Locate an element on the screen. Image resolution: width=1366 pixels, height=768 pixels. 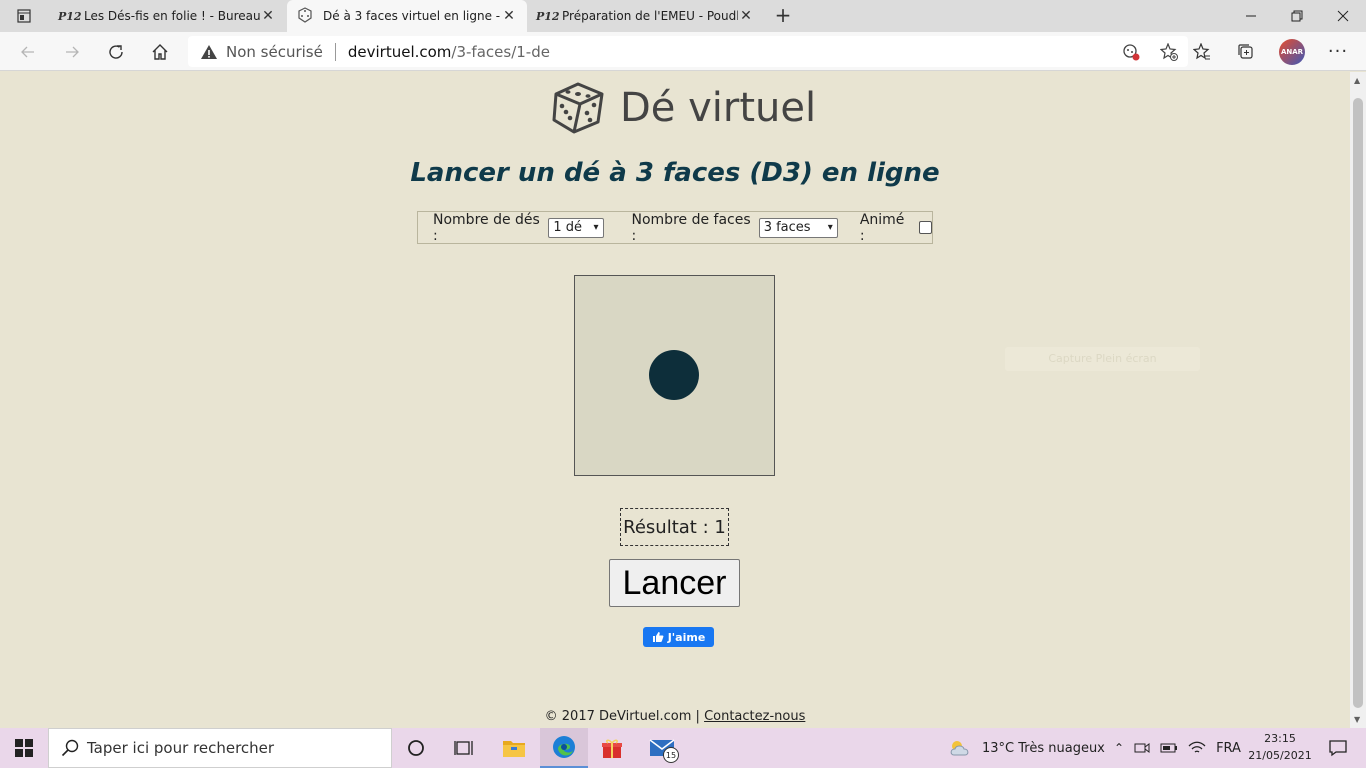
contact-link: Contactez-nous is located at coordinates (754, 716).